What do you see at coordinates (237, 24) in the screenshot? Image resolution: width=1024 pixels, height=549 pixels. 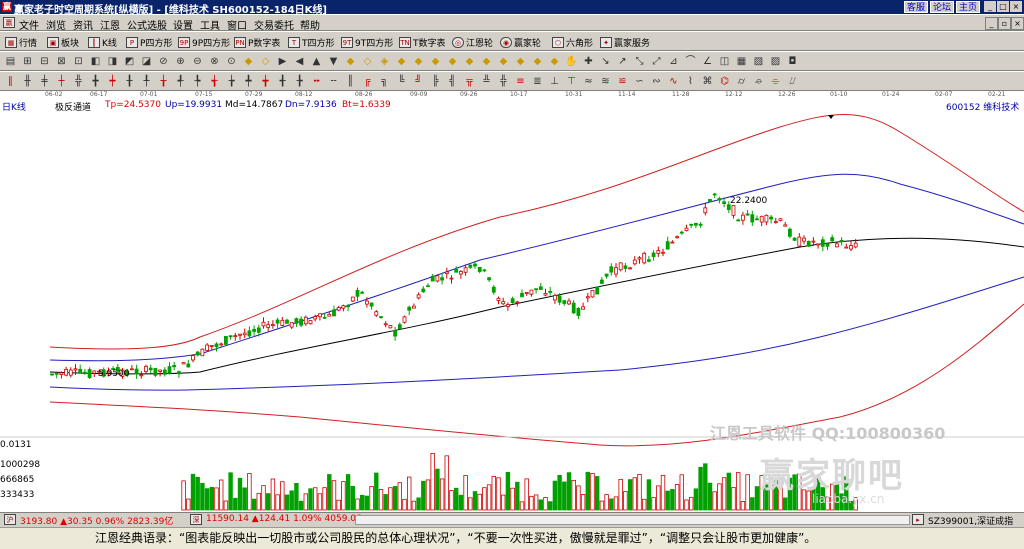 I see `menu-window: 窗口` at bounding box center [237, 24].